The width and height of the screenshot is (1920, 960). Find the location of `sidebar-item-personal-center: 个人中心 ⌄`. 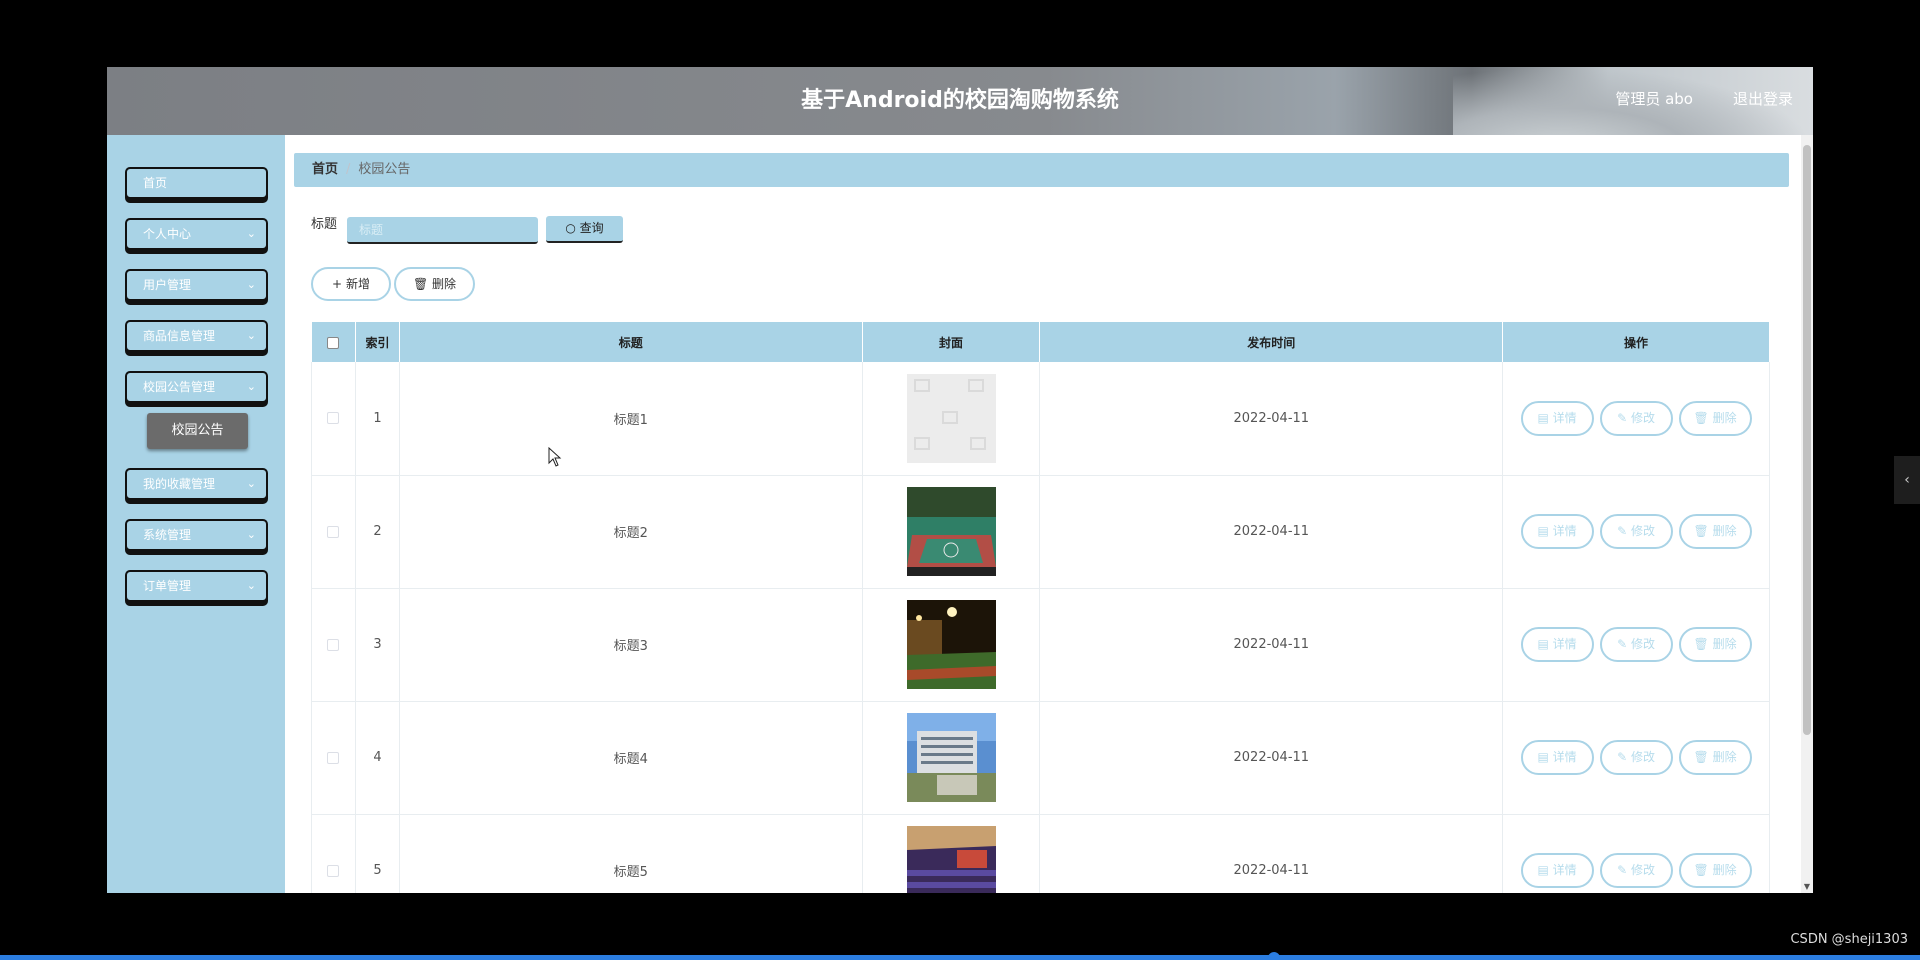

sidebar-item-personal-center: 个人中心 ⌄ is located at coordinates (196, 234).